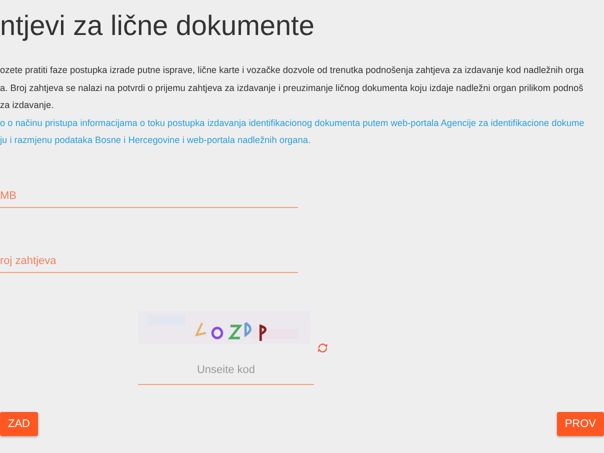 The width and height of the screenshot is (604, 453). I want to click on input-field: MB, so click(149, 199).